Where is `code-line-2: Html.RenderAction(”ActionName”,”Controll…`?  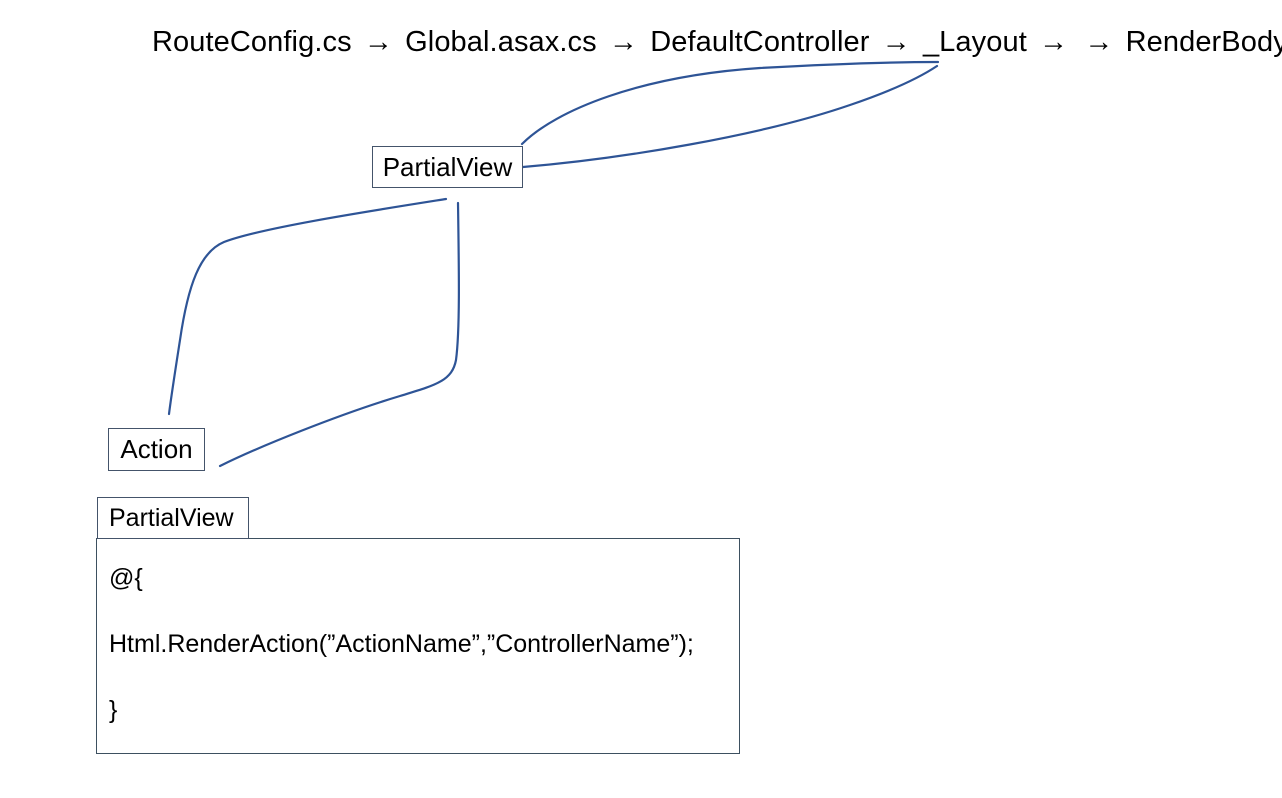 code-line-2: Html.RenderAction(”ActionName”,”Controll… is located at coordinates (401, 644).